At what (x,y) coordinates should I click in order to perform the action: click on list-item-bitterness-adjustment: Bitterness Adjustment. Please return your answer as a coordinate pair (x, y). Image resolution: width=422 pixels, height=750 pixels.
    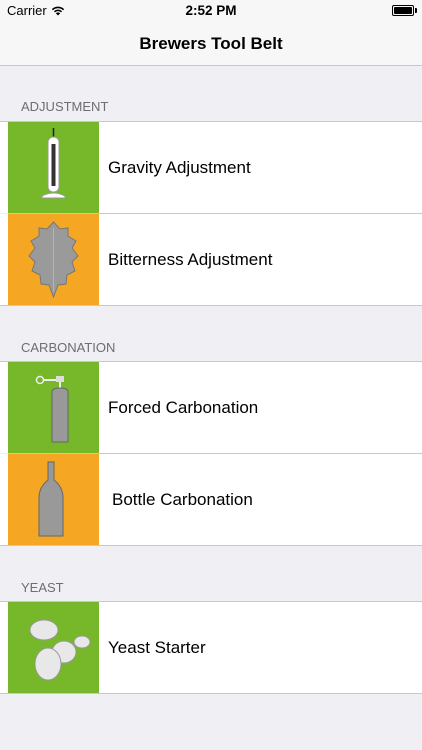
    Looking at the image, I should click on (211, 259).